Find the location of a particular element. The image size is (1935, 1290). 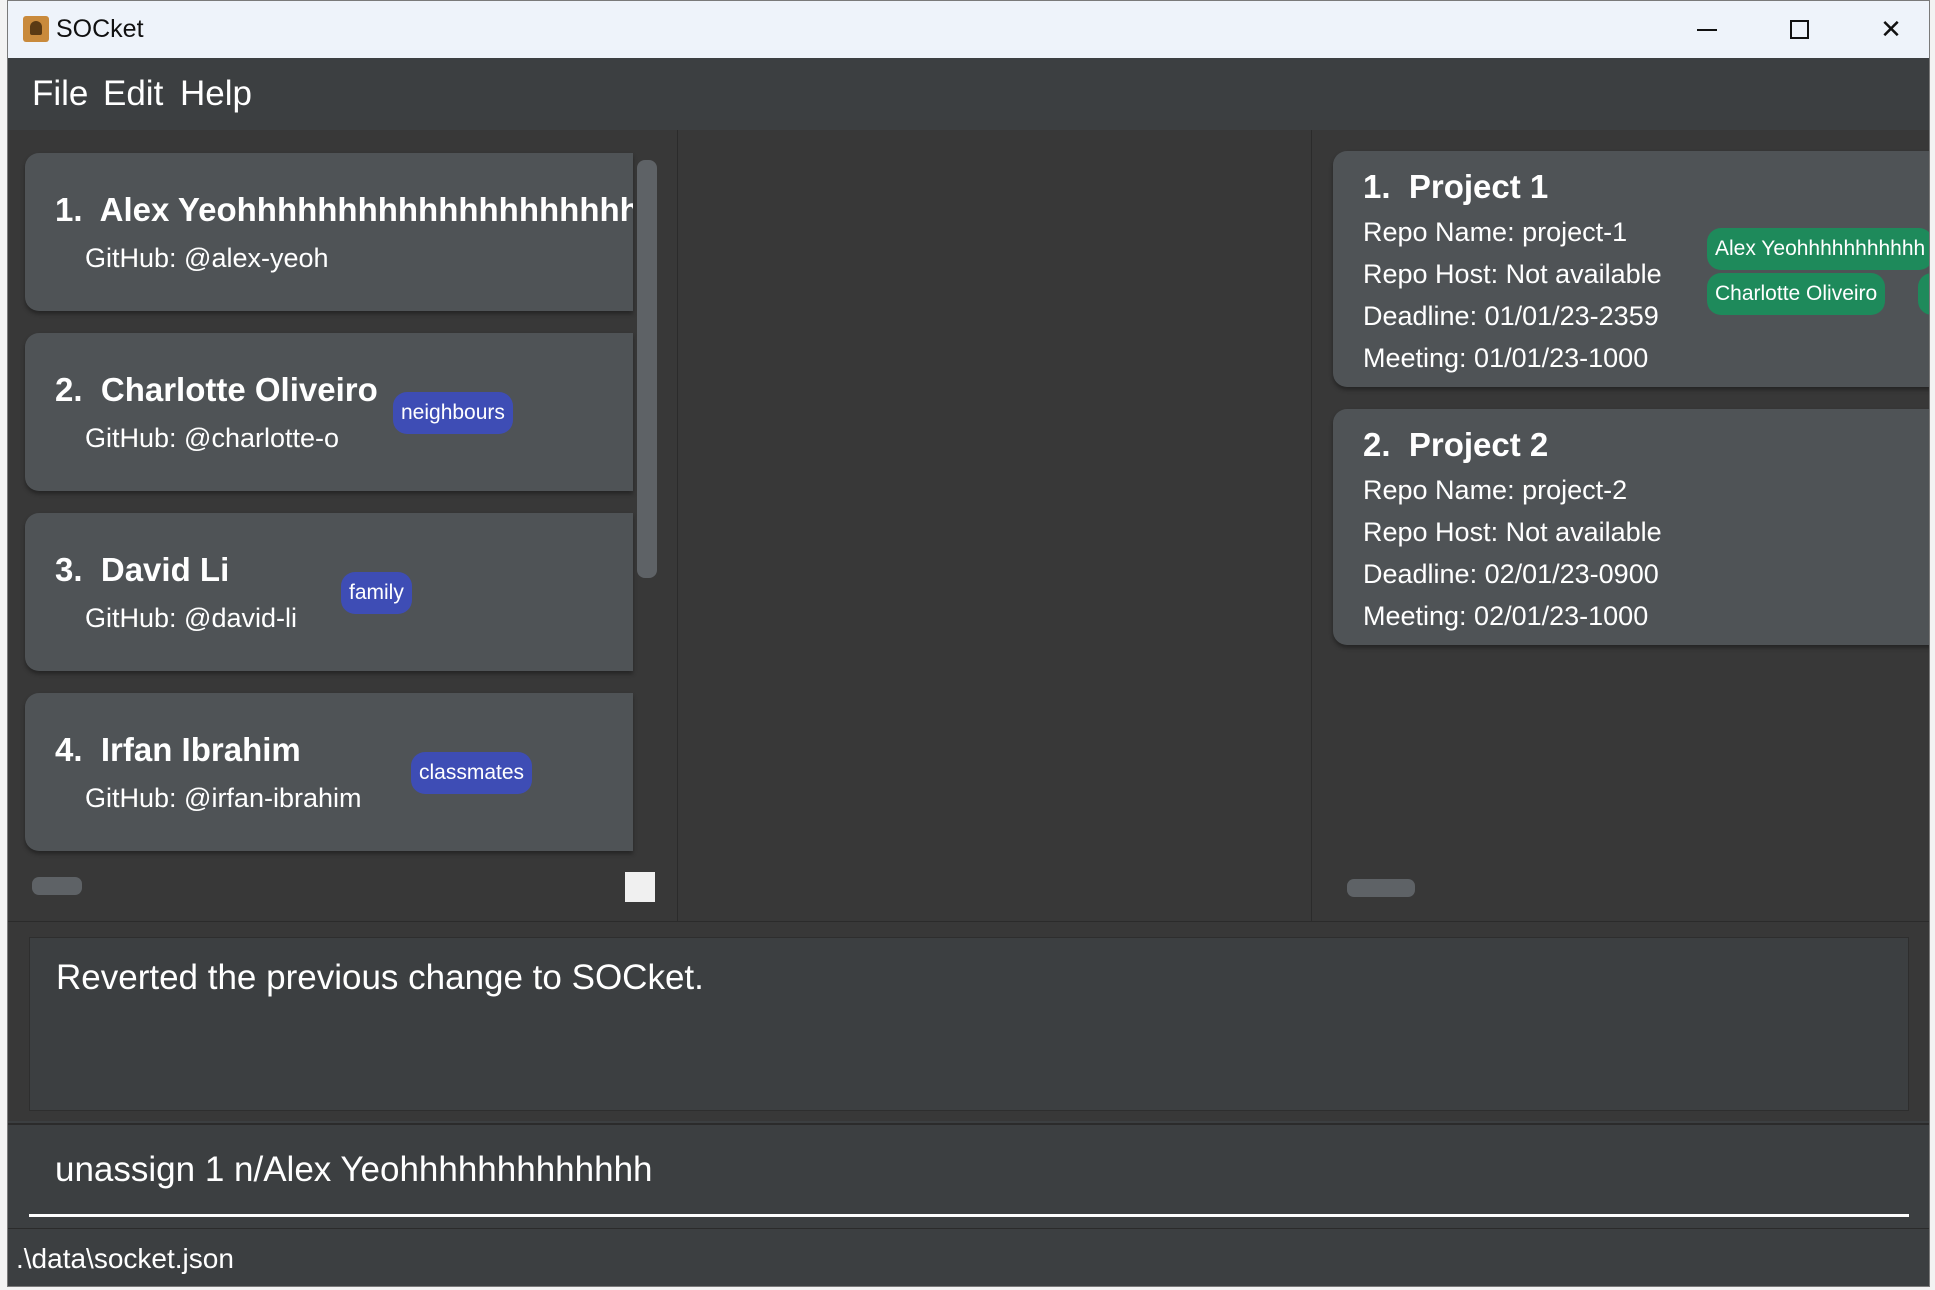

project-member-tag: Alex Yeohhhhhhhhhhh is located at coordinates (1818, 249).